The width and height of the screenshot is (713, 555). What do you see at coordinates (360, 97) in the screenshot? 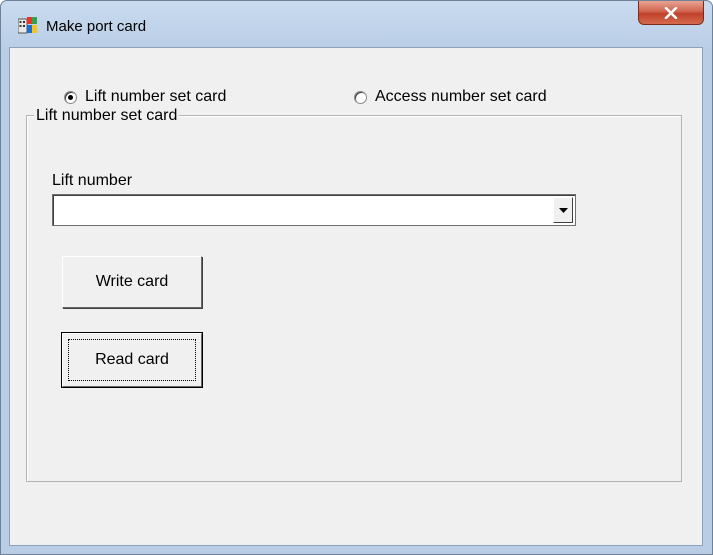
I see `radio-unselected-indicator` at bounding box center [360, 97].